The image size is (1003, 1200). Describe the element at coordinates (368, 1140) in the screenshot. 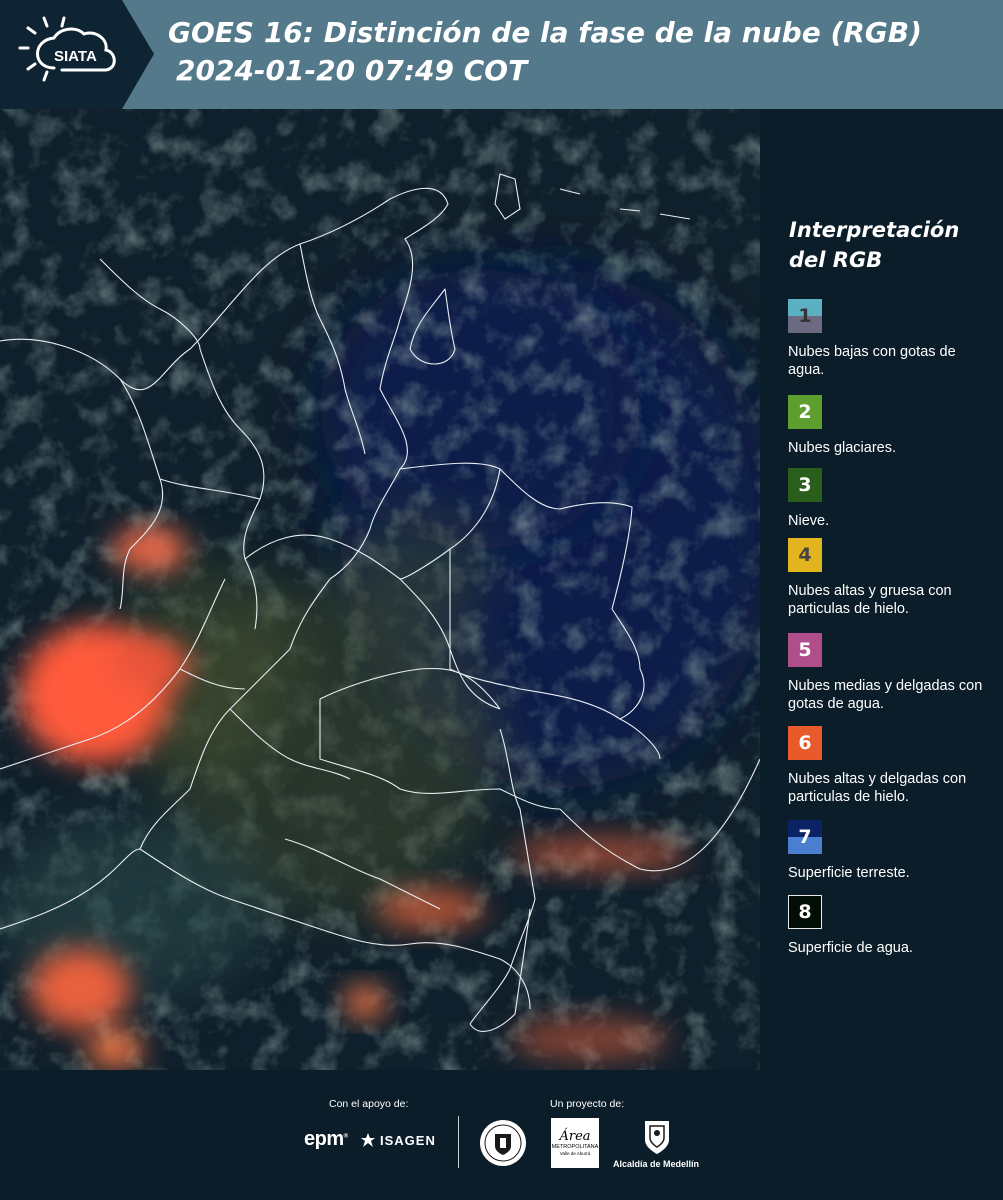

I see `isagen-icon` at that location.